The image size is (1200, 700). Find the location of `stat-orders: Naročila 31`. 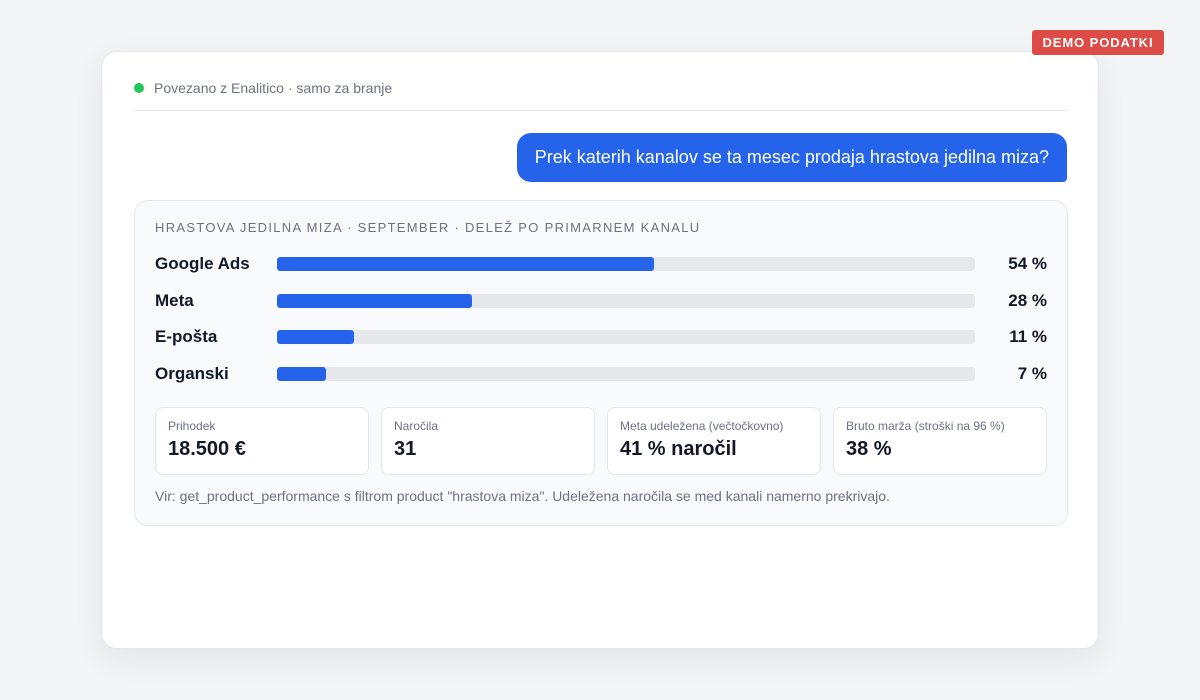

stat-orders: Naročila 31 is located at coordinates (488, 441).